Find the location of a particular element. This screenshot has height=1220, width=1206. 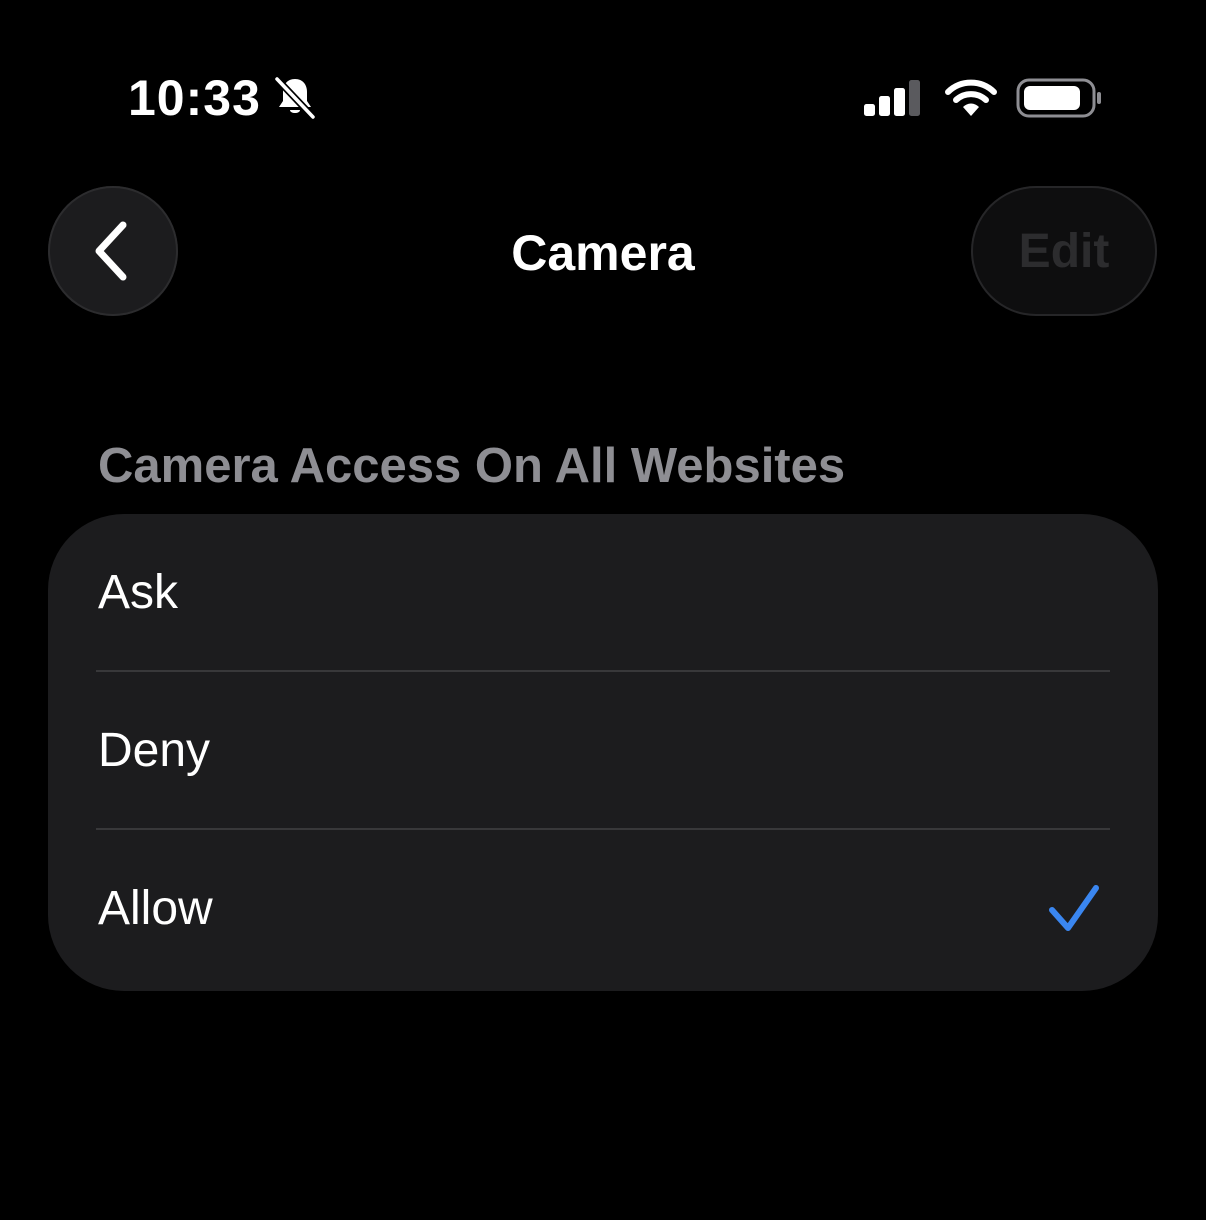

cellular-signal-icon is located at coordinates (892, 98).